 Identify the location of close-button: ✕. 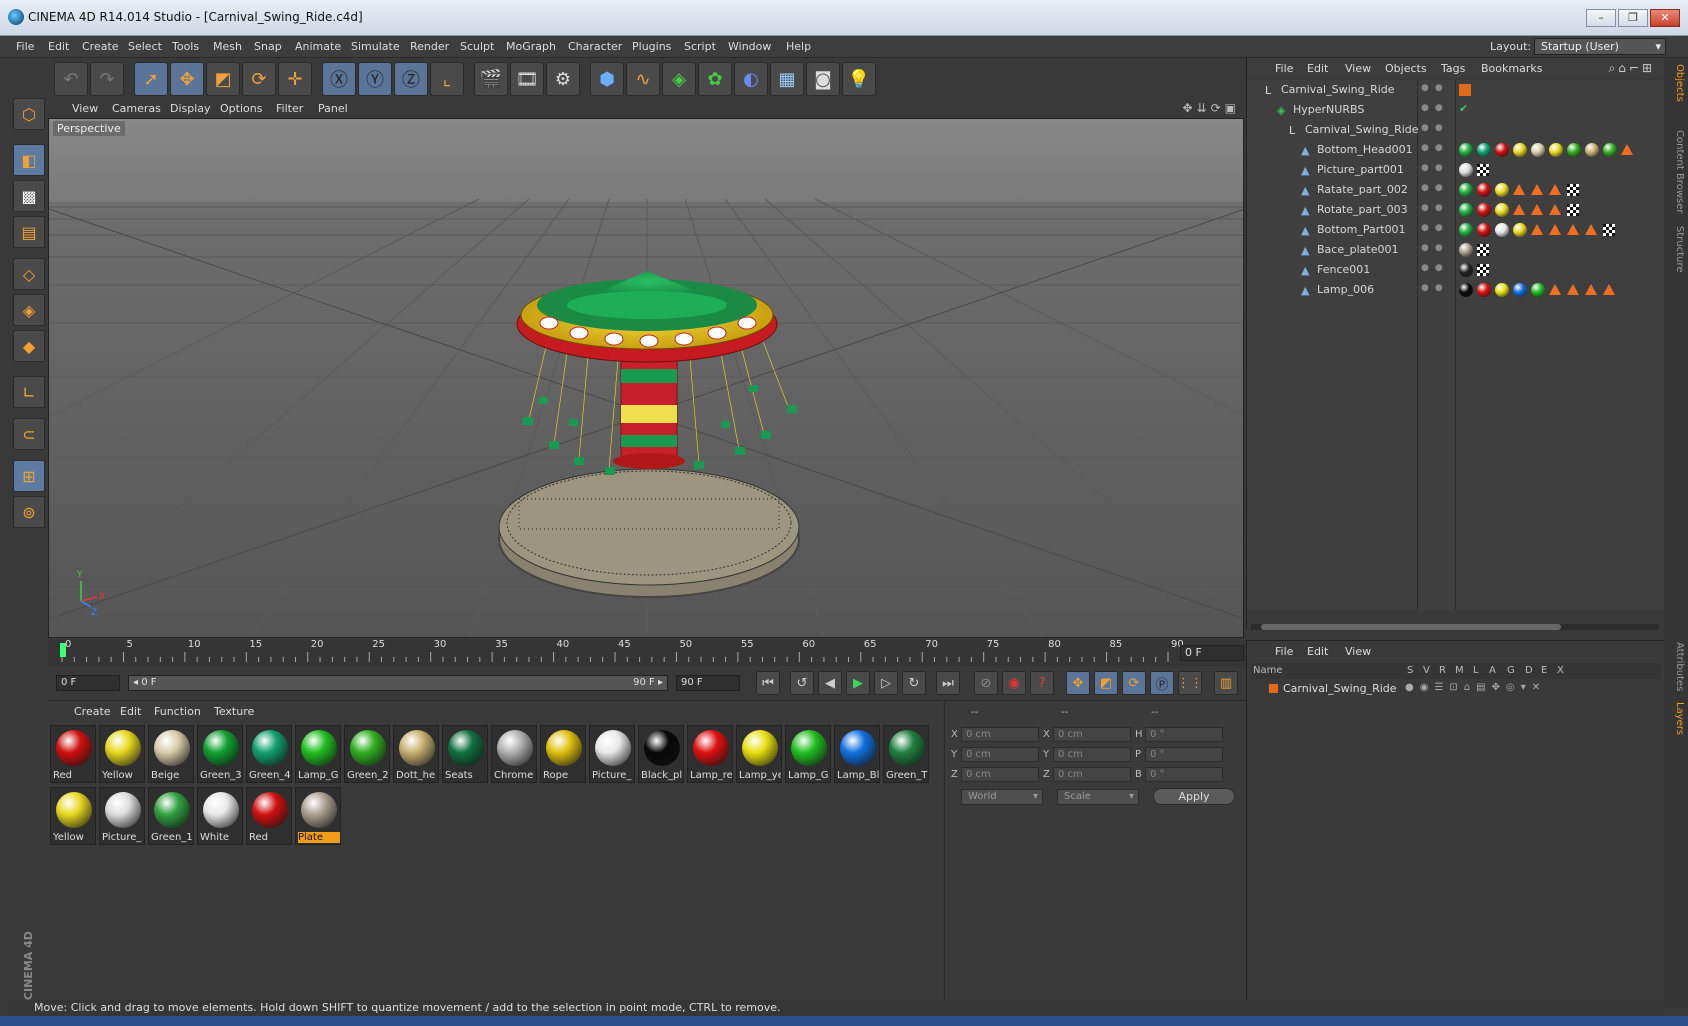
(1665, 18).